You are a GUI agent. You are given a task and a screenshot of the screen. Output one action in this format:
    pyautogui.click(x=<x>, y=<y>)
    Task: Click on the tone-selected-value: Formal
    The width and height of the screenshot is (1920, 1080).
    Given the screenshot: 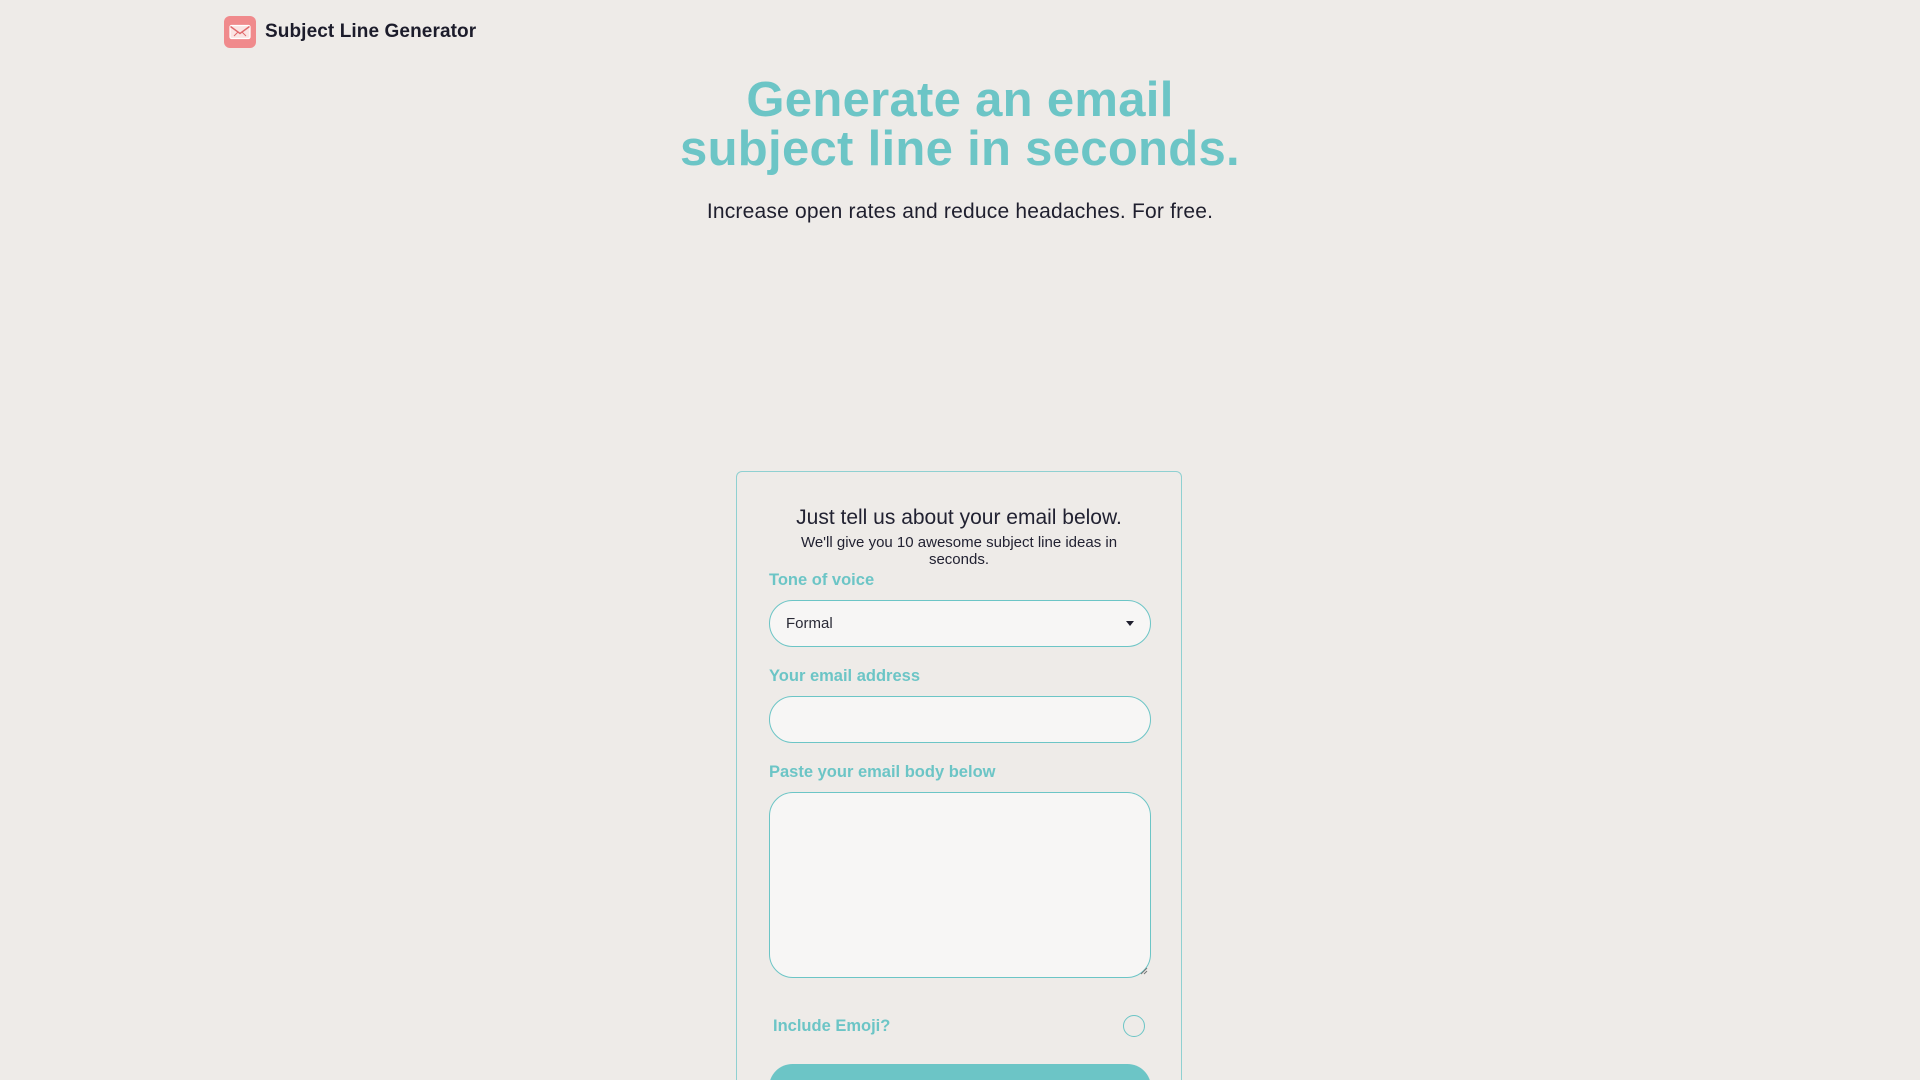 What is the action you would take?
    pyautogui.click(x=809, y=623)
    